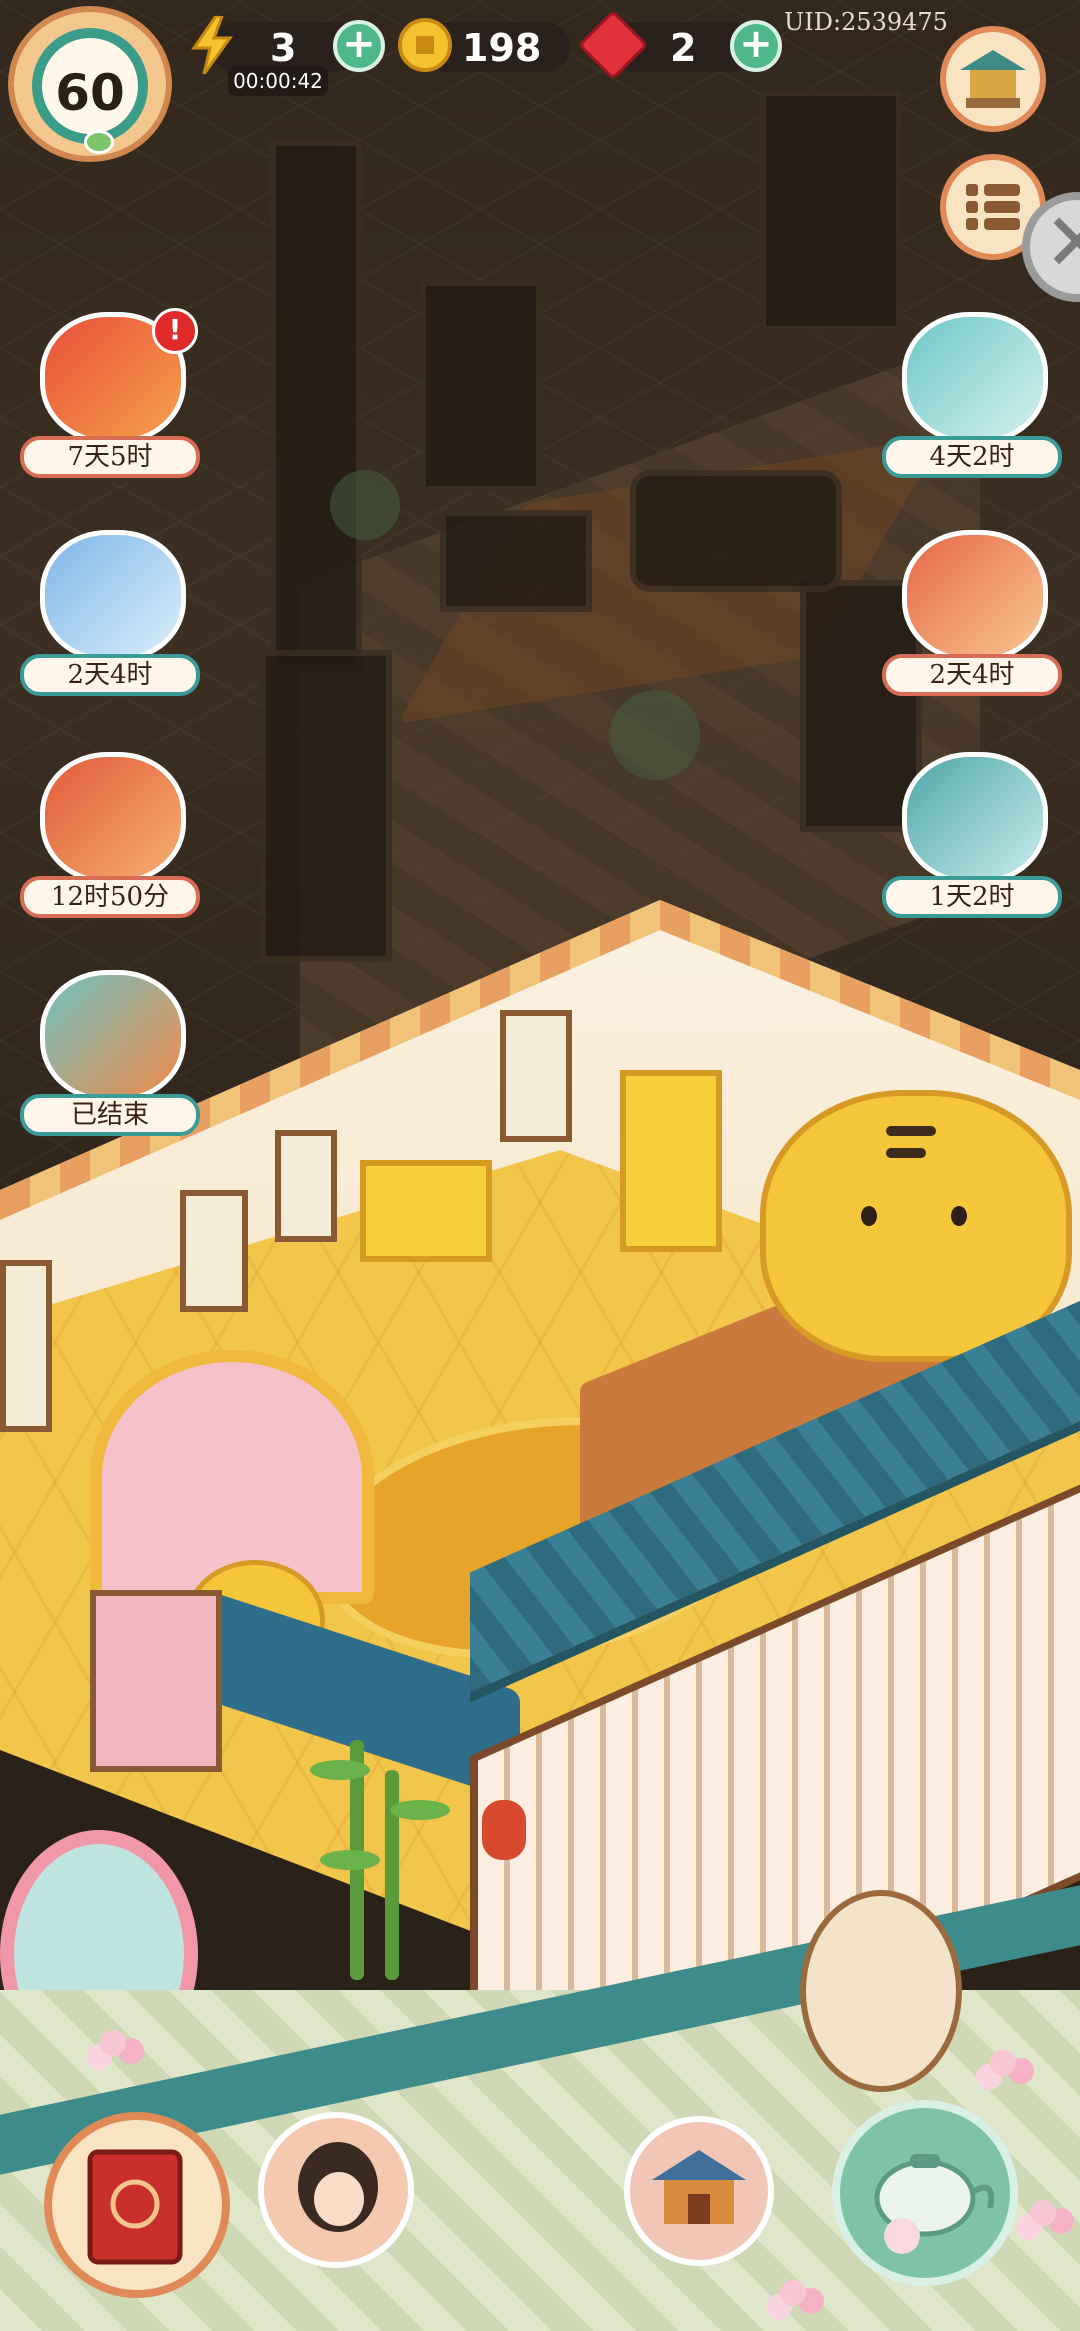 This screenshot has height=2331, width=1080. Describe the element at coordinates (113, 2043) in the screenshot. I see `flower-bush` at that location.